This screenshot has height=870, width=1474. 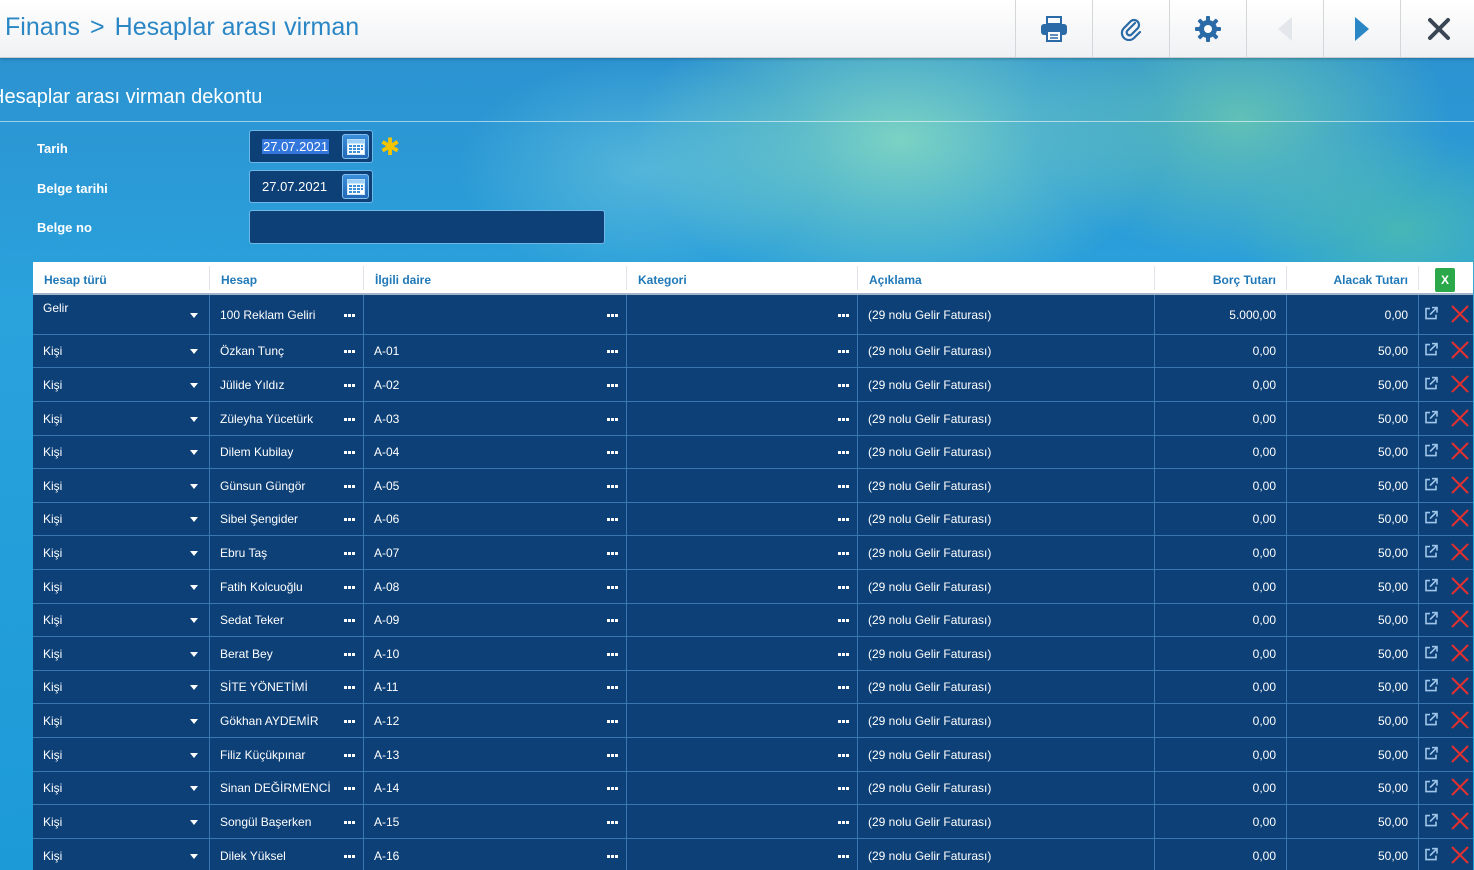 I want to click on col-header-kategori: Kategori, so click(x=662, y=277).